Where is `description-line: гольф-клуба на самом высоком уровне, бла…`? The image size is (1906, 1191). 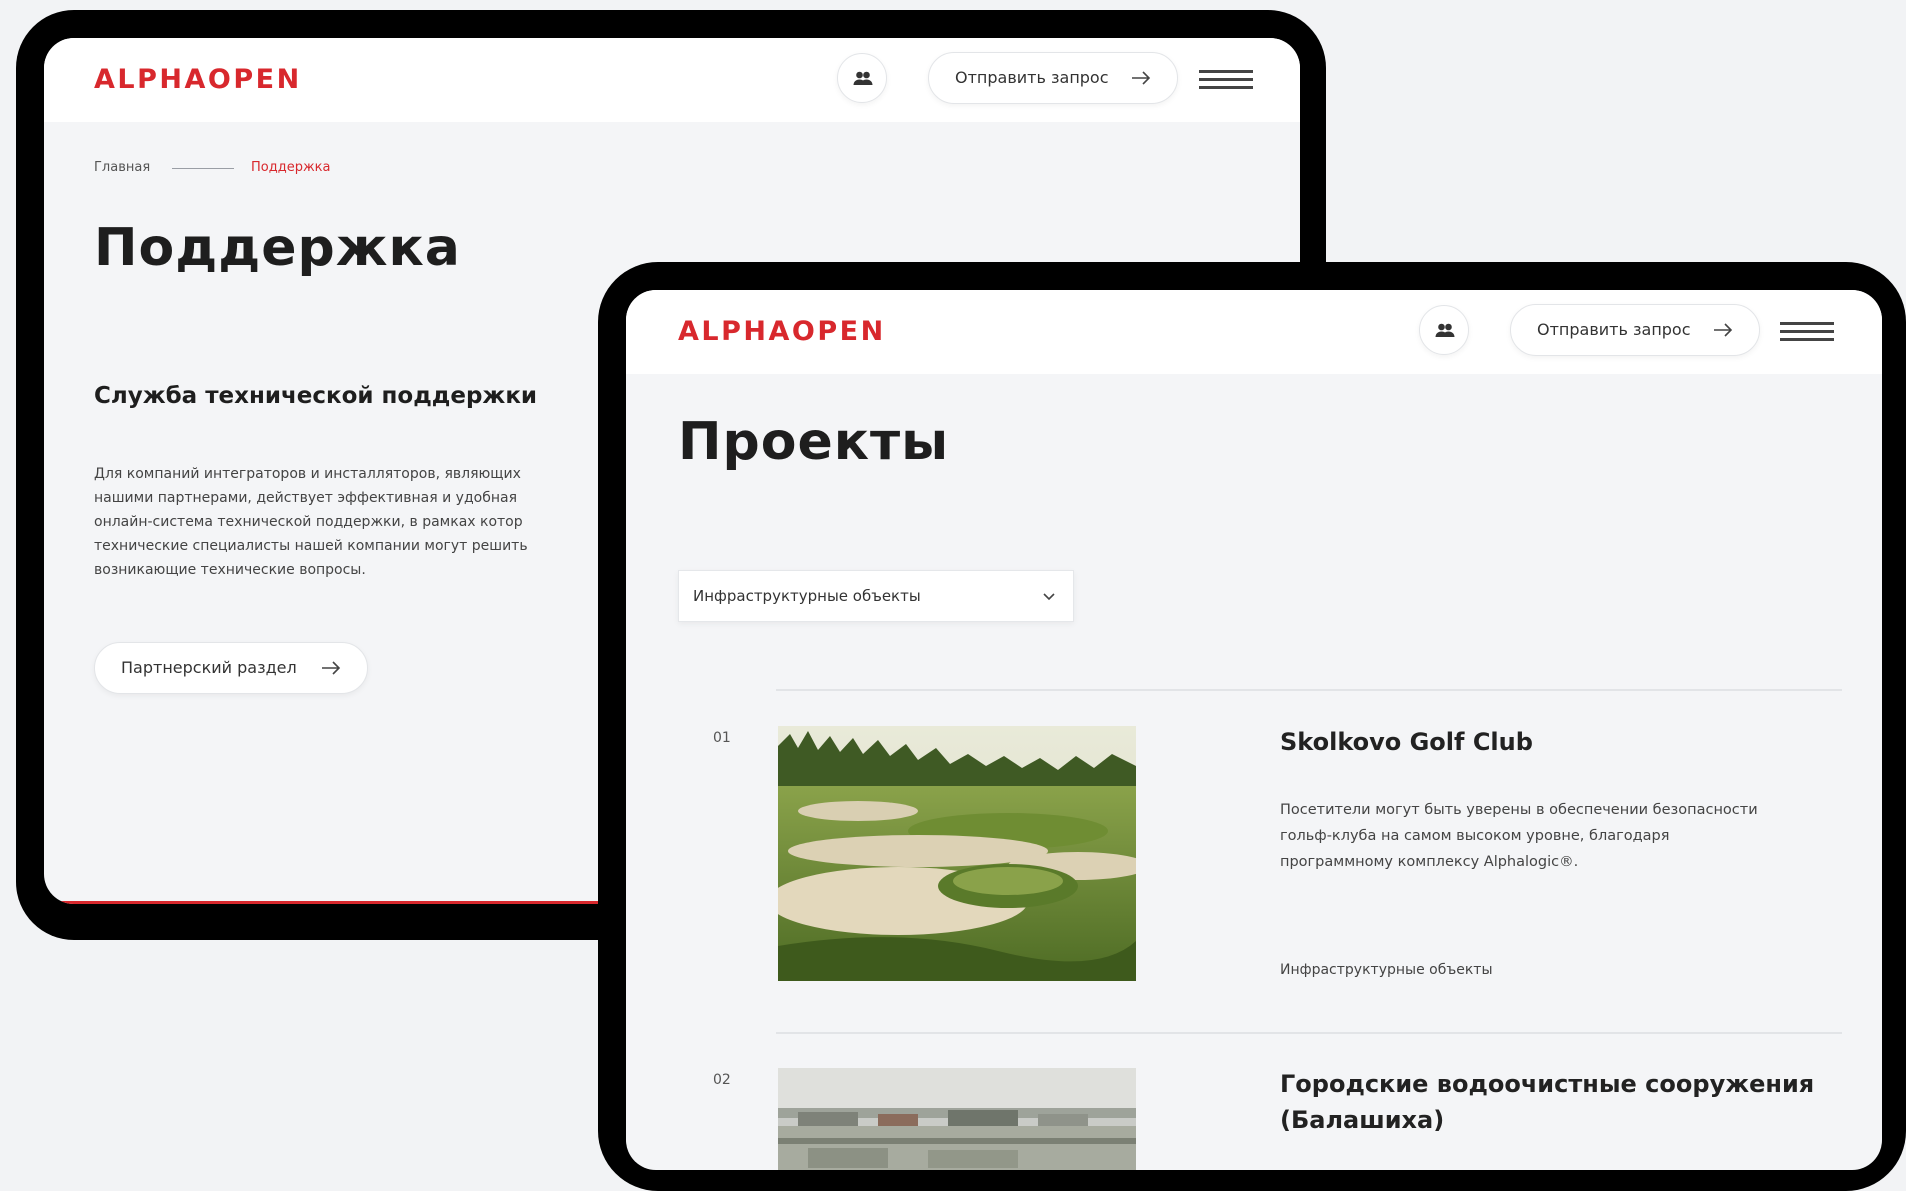
description-line: гольф-клуба на самом высоком уровне, бла… is located at coordinates (1475, 836).